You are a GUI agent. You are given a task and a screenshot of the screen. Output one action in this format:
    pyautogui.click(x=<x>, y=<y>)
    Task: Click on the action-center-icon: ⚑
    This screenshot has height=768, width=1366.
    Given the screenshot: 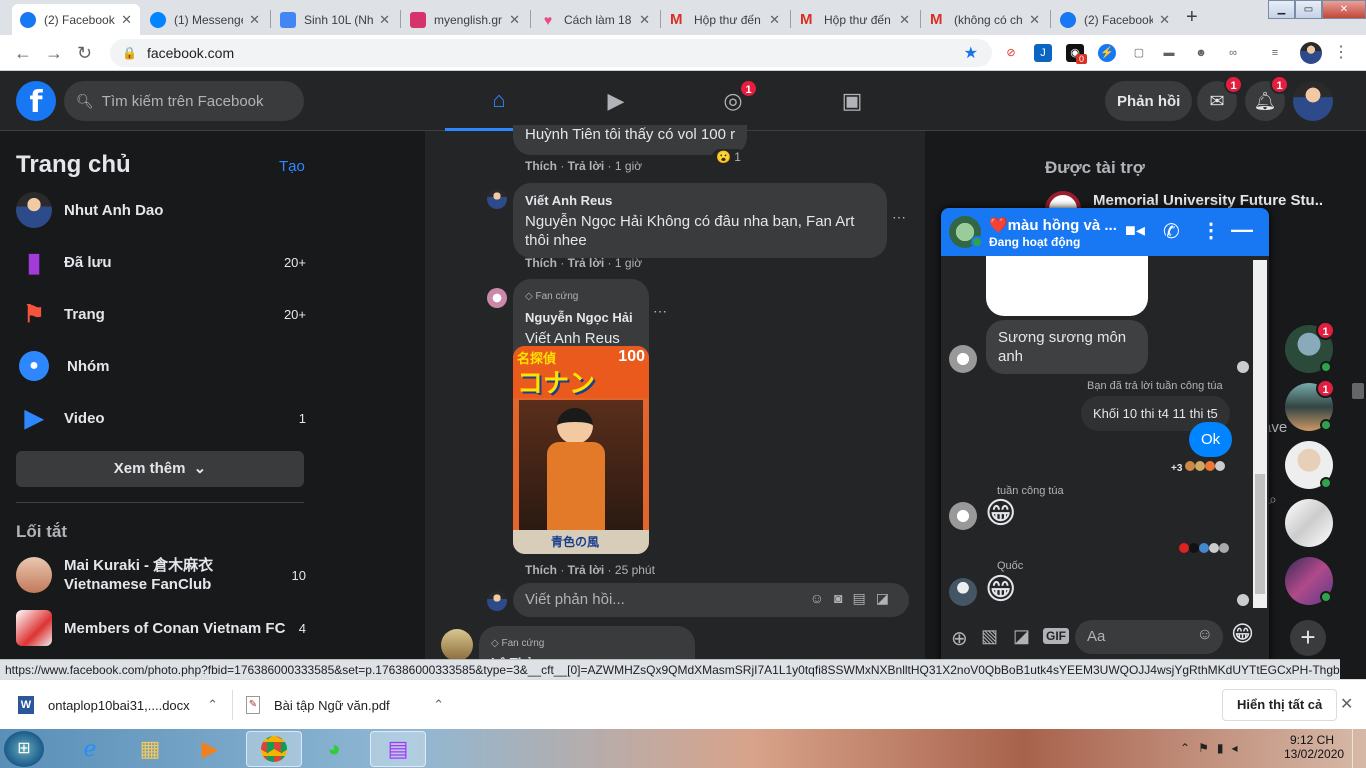 What is the action you would take?
    pyautogui.click(x=1207, y=748)
    